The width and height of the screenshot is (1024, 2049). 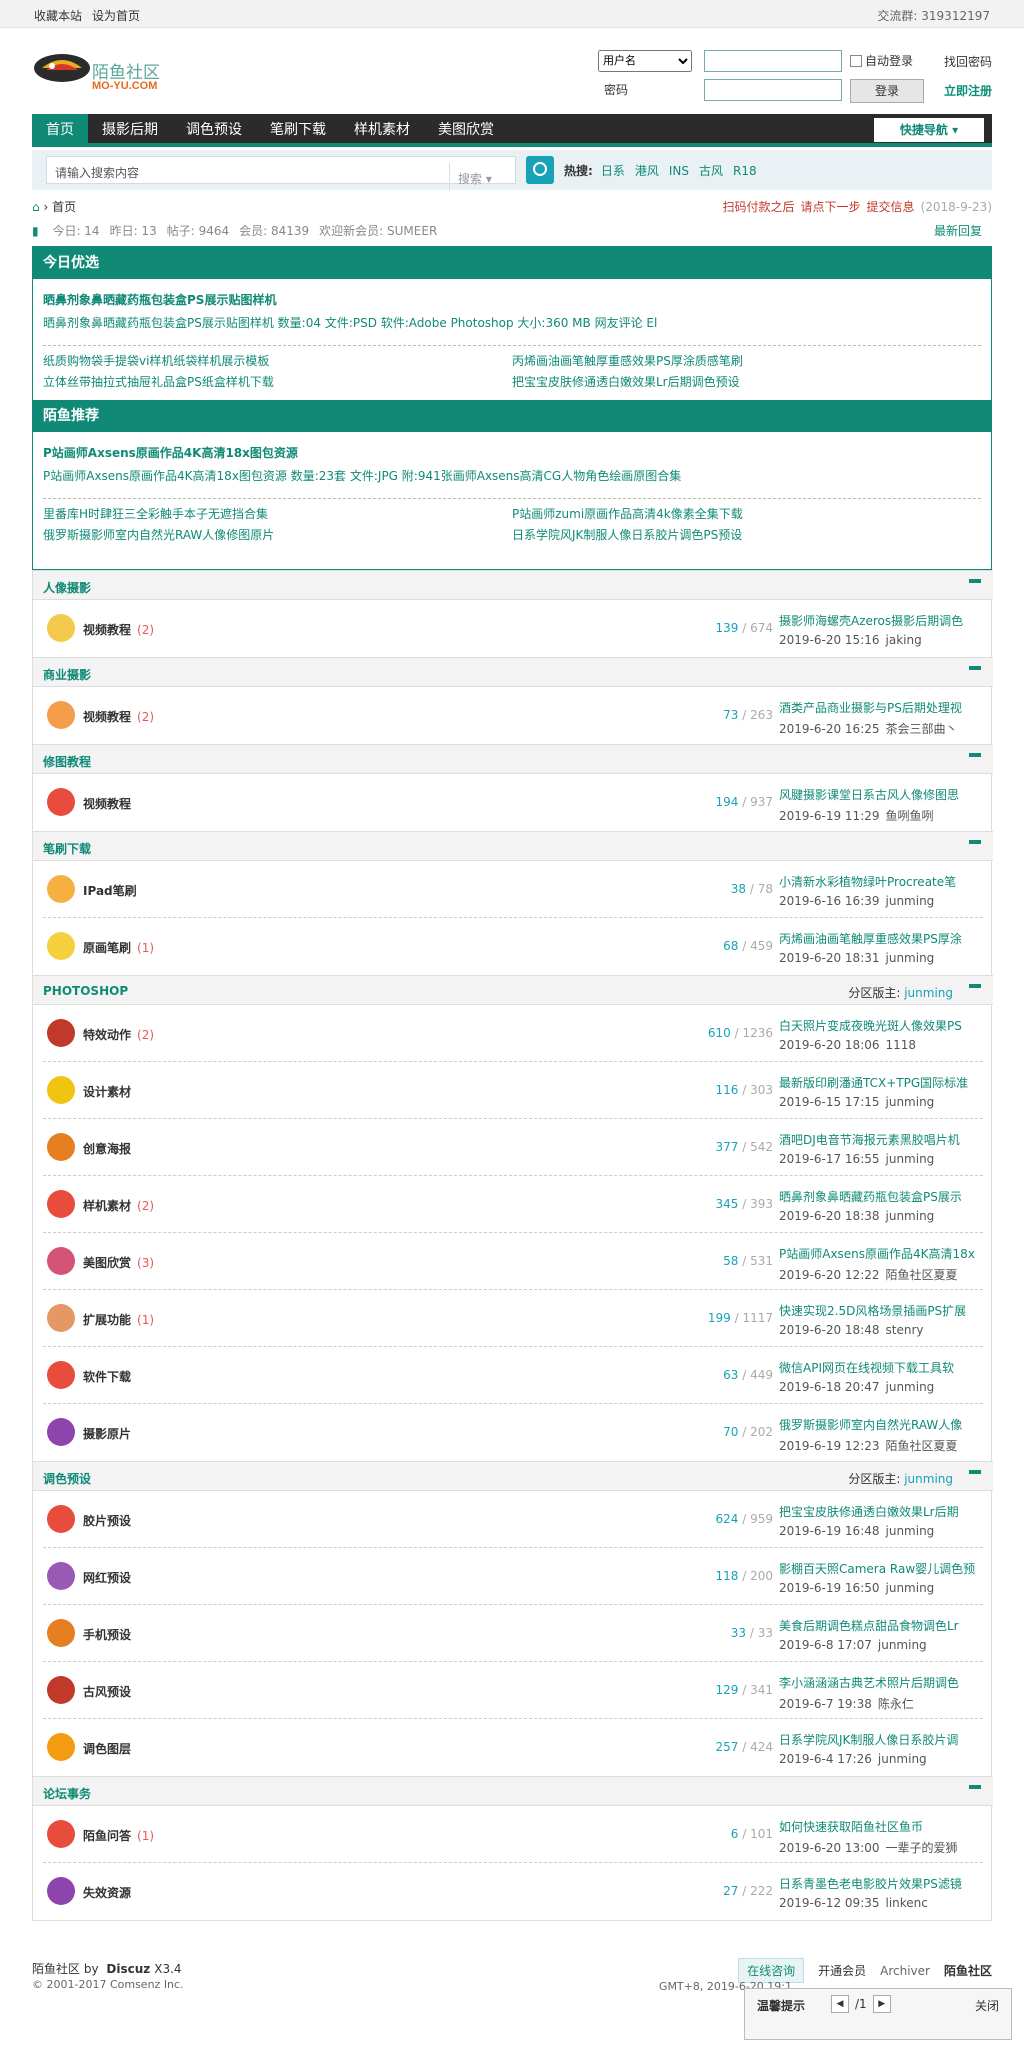 I want to click on search-type-select: 搜索 ▾, so click(x=479, y=177).